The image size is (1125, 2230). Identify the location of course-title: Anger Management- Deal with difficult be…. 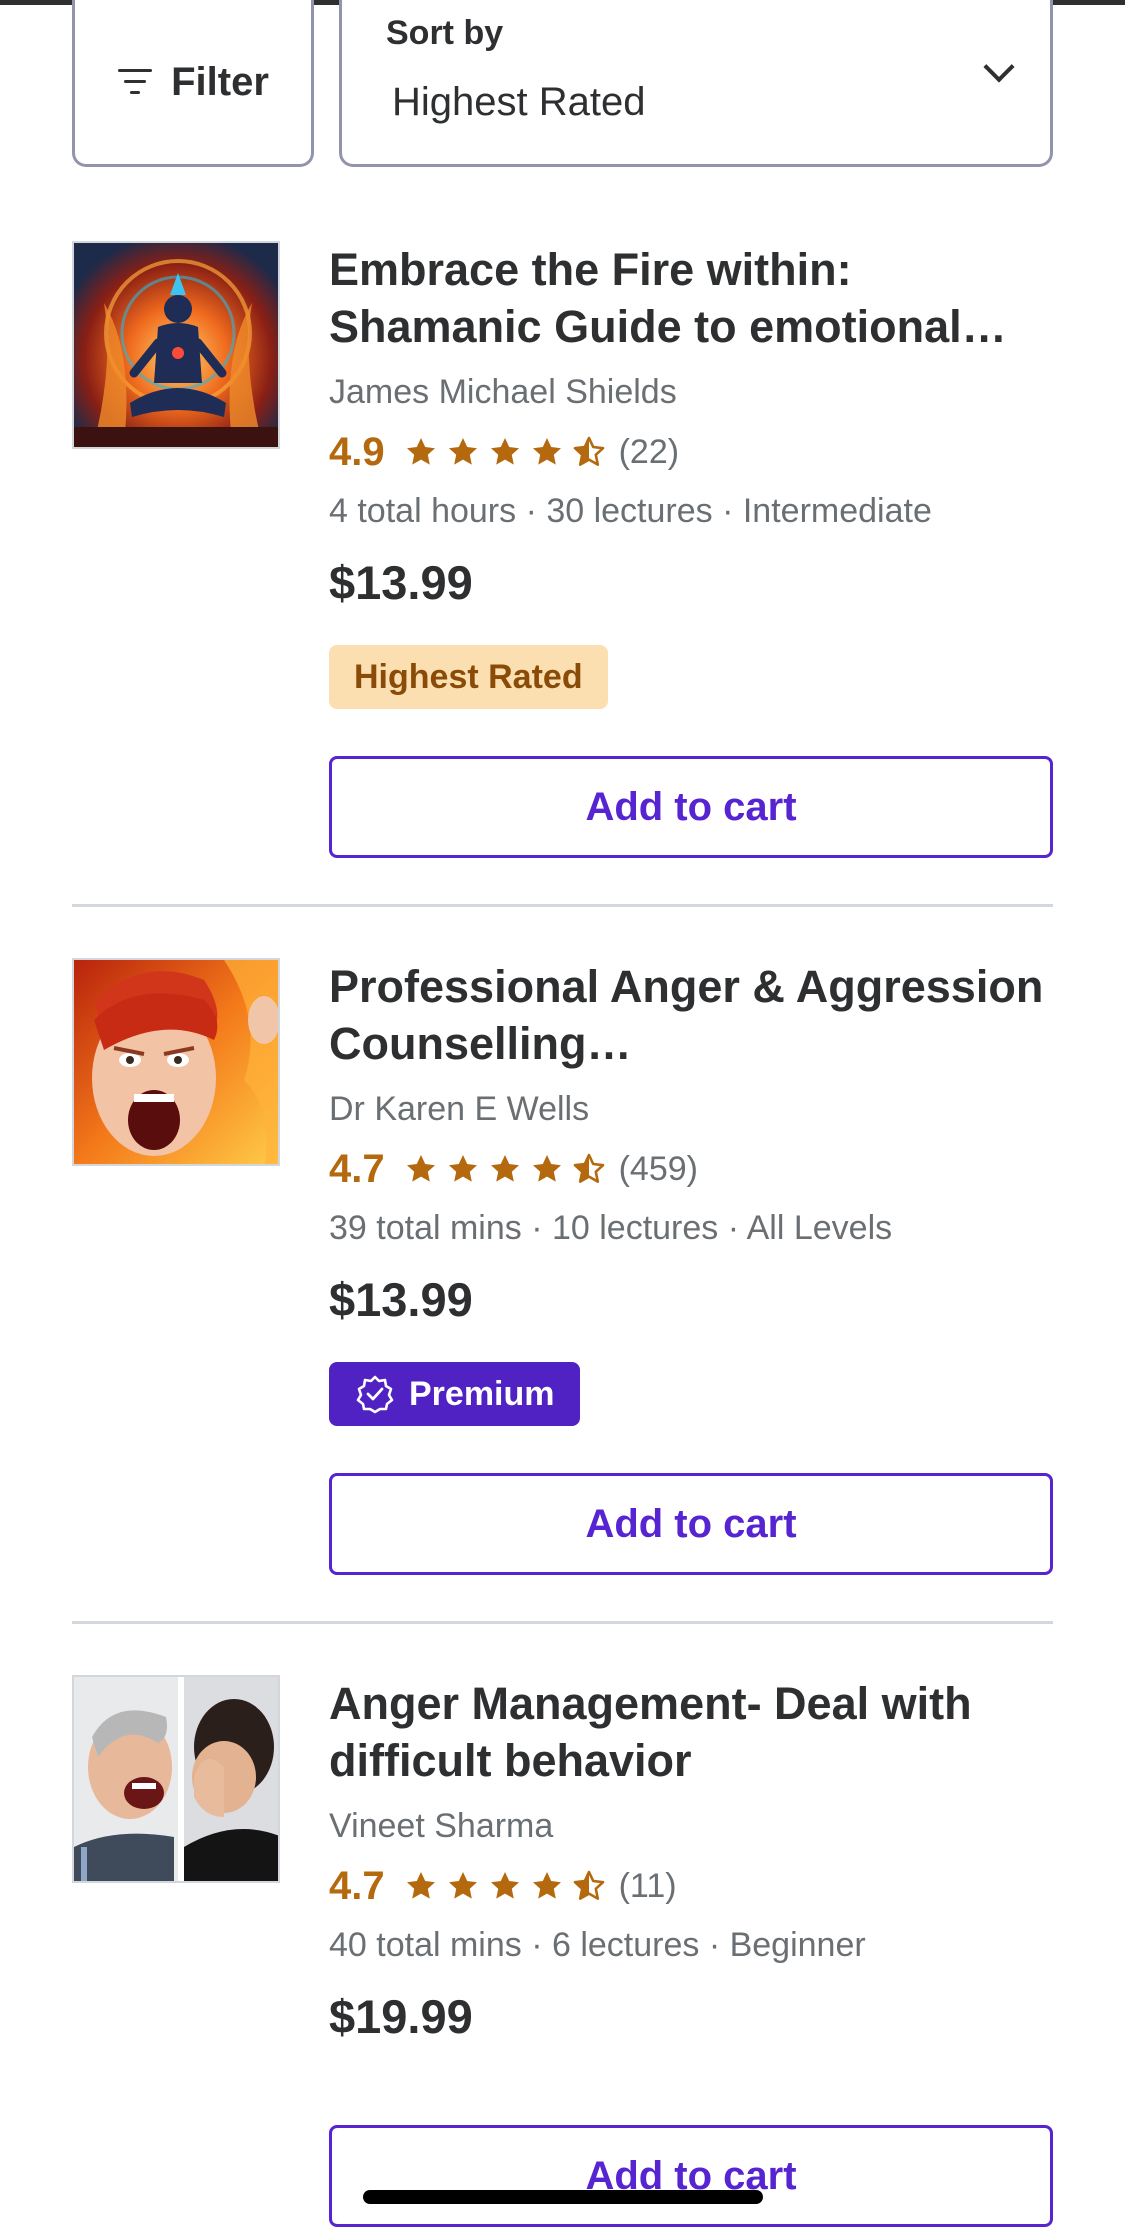
(691, 1732).